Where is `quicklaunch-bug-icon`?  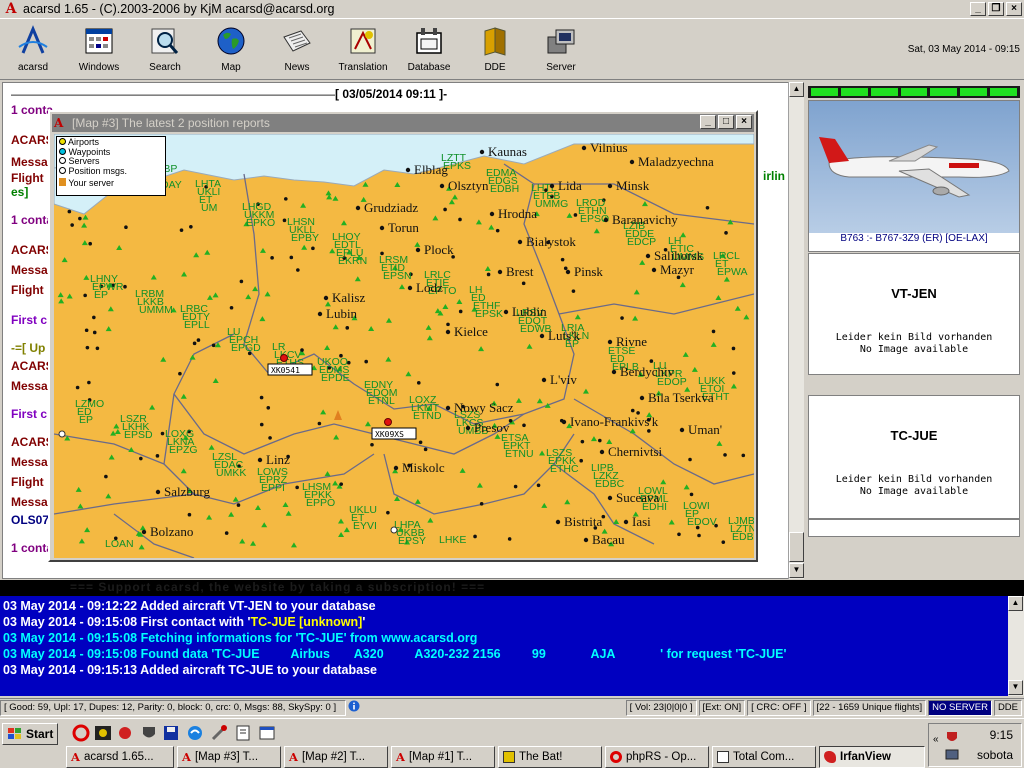 quicklaunch-bug-icon is located at coordinates (125, 733).